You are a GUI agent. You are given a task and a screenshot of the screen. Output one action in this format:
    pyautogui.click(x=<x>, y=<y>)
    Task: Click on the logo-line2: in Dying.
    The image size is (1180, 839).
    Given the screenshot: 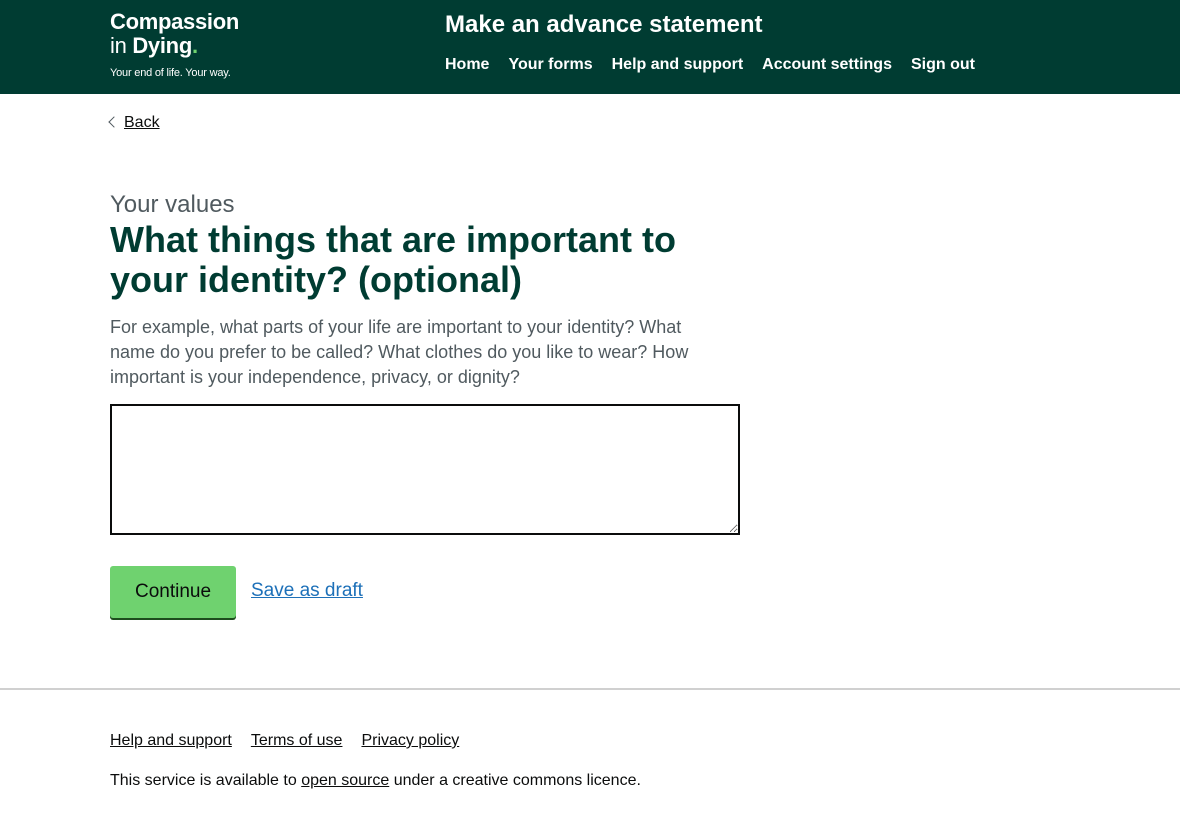 What is the action you would take?
    pyautogui.click(x=190, y=46)
    